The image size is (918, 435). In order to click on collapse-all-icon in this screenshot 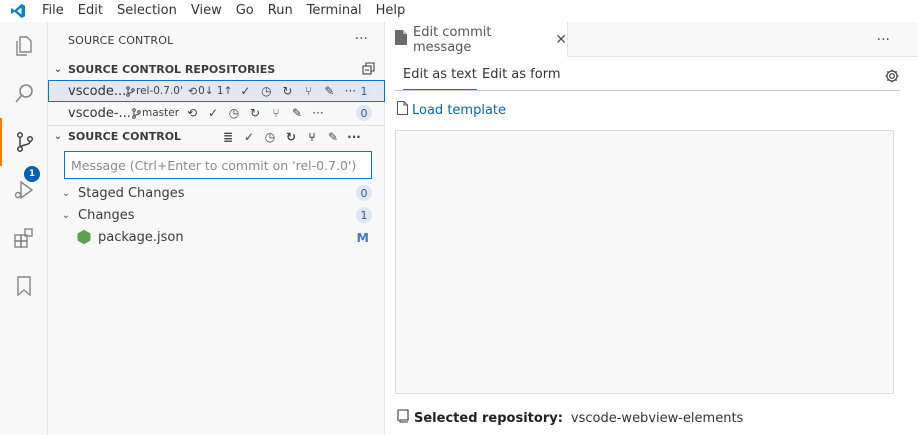, I will do `click(368, 70)`.